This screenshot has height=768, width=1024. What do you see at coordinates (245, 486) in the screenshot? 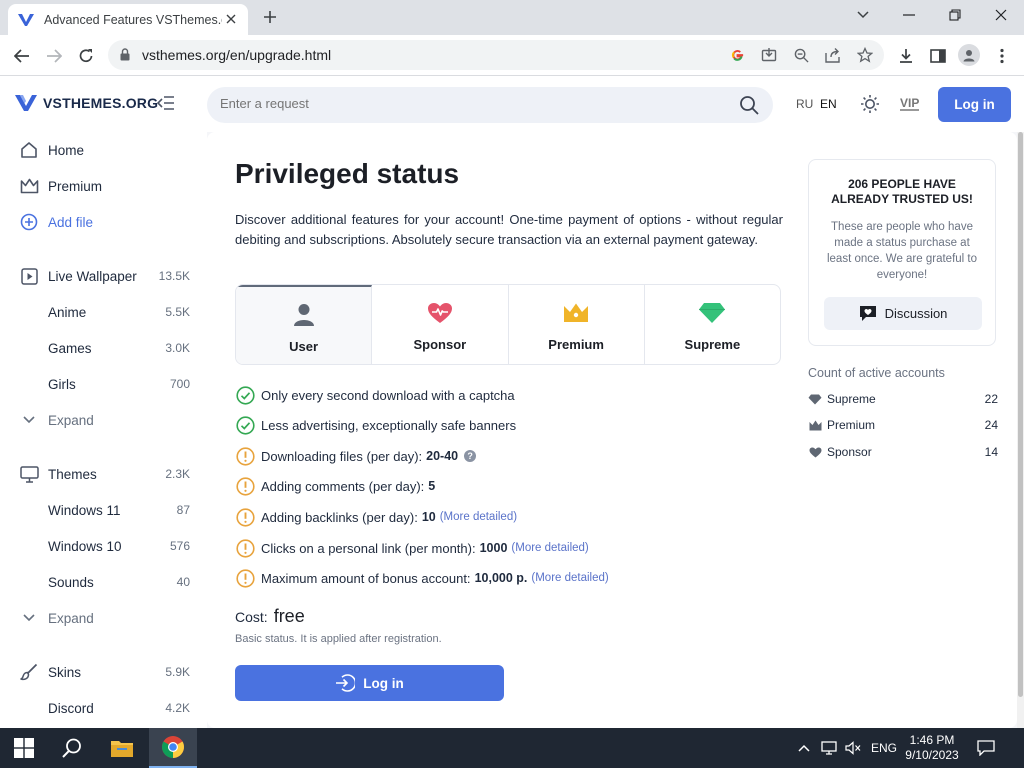
I see `warning-circle-icon` at bounding box center [245, 486].